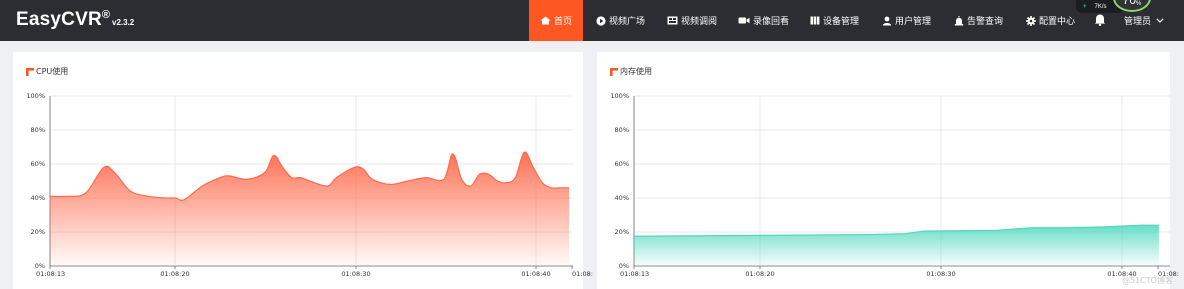 Image resolution: width=1184 pixels, height=289 pixels. Describe the element at coordinates (896, 245) in the screenshot. I see `memory-series-area` at that location.